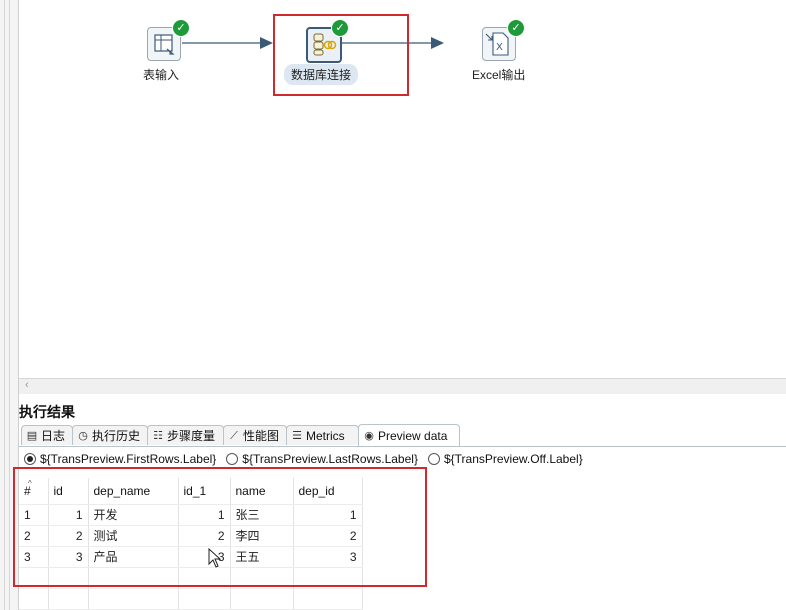 This screenshot has height=610, width=786. I want to click on radio-off: ${TransPreview.Off.Label}, so click(505, 459).